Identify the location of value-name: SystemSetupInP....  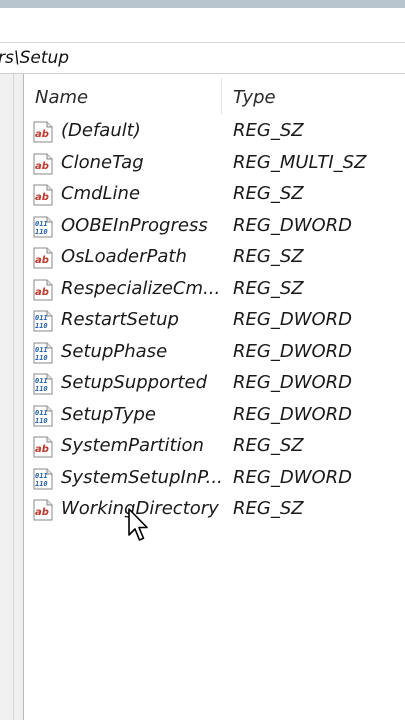
(142, 477).